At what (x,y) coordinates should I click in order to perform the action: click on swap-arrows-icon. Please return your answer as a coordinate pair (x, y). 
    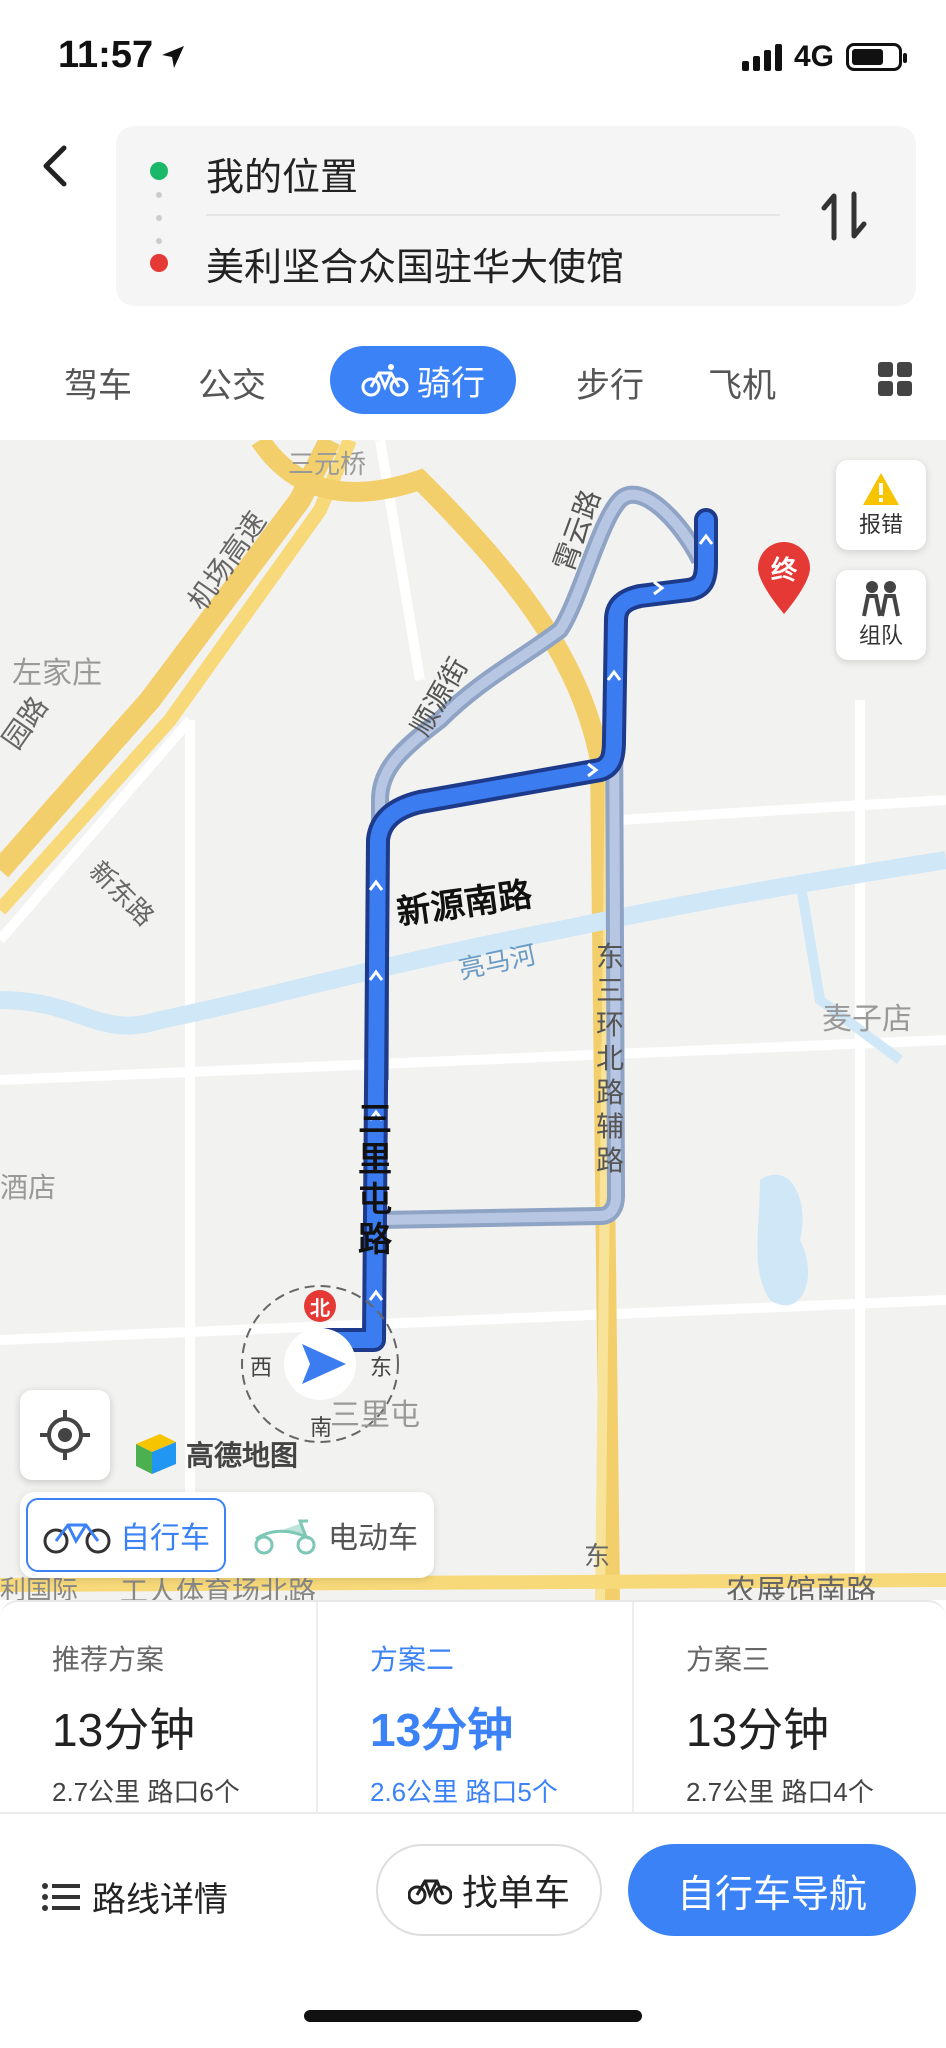
    Looking at the image, I should click on (844, 216).